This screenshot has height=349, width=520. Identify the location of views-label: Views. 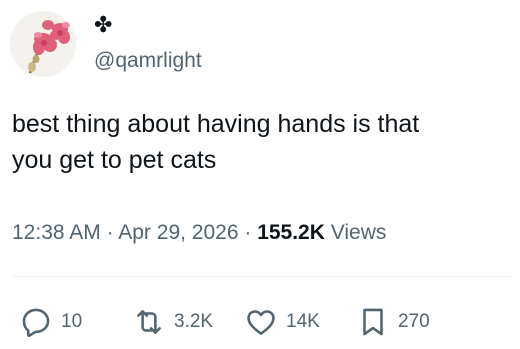
(355, 232).